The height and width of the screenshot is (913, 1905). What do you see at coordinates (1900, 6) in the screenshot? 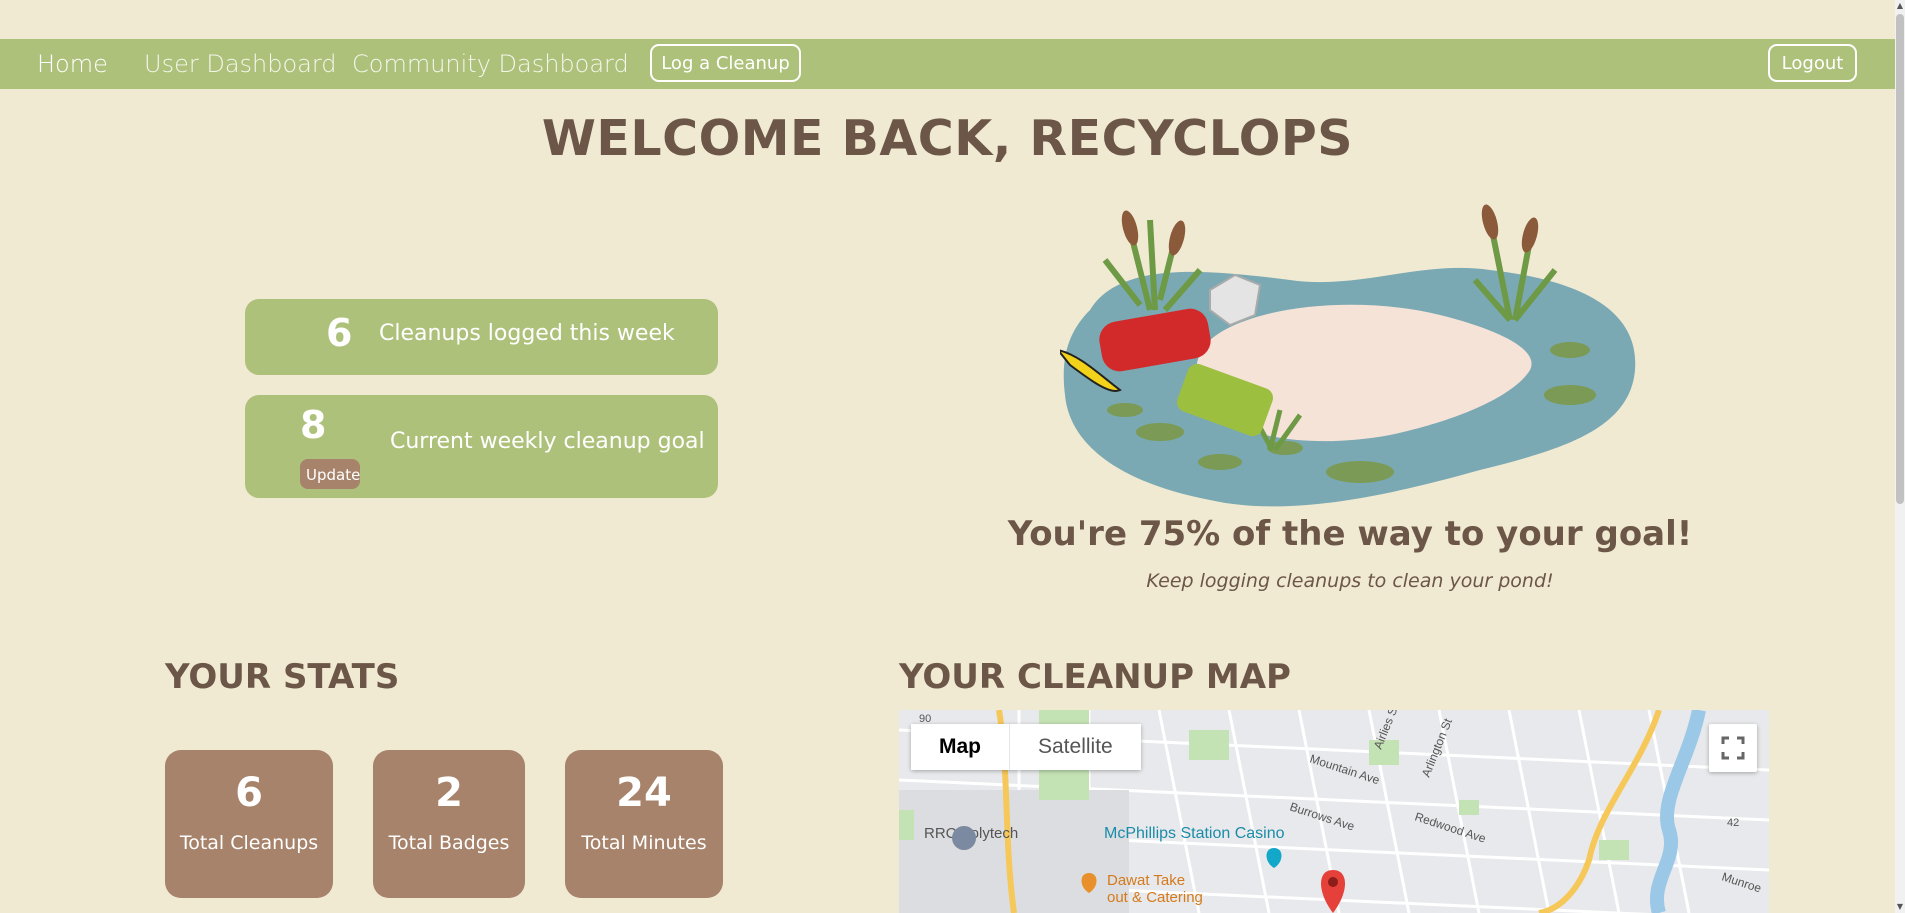
I see `scroll-up-icon: ▲` at bounding box center [1900, 6].